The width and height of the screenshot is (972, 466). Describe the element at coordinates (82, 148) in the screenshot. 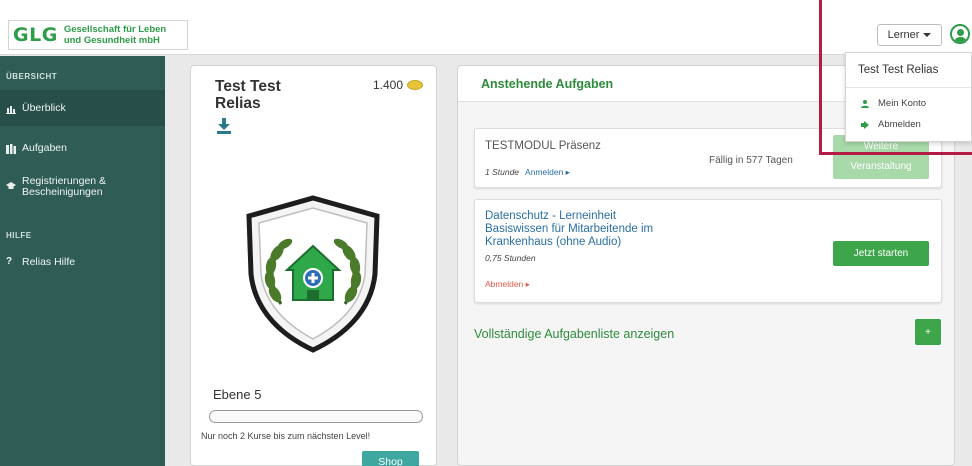

I see `sidebar-item-tasks: Aufgaben` at that location.